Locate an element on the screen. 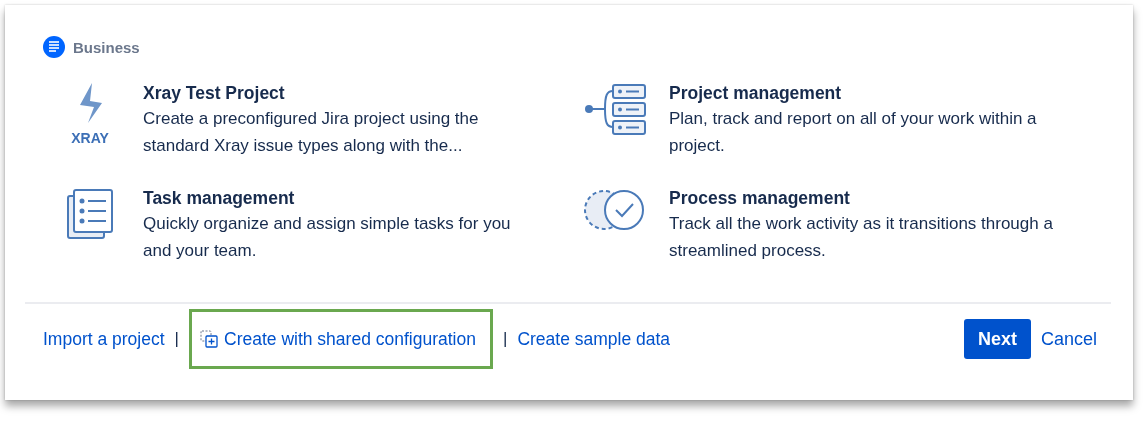  cancel-button: Cancel is located at coordinates (1072, 339).